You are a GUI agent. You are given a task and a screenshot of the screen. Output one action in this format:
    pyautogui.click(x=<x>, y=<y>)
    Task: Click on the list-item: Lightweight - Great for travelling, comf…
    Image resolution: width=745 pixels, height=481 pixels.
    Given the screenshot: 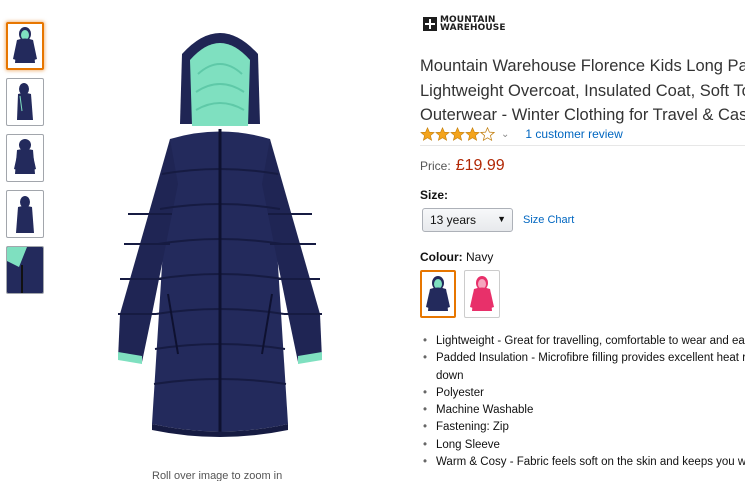 What is the action you would take?
    pyautogui.click(x=582, y=342)
    